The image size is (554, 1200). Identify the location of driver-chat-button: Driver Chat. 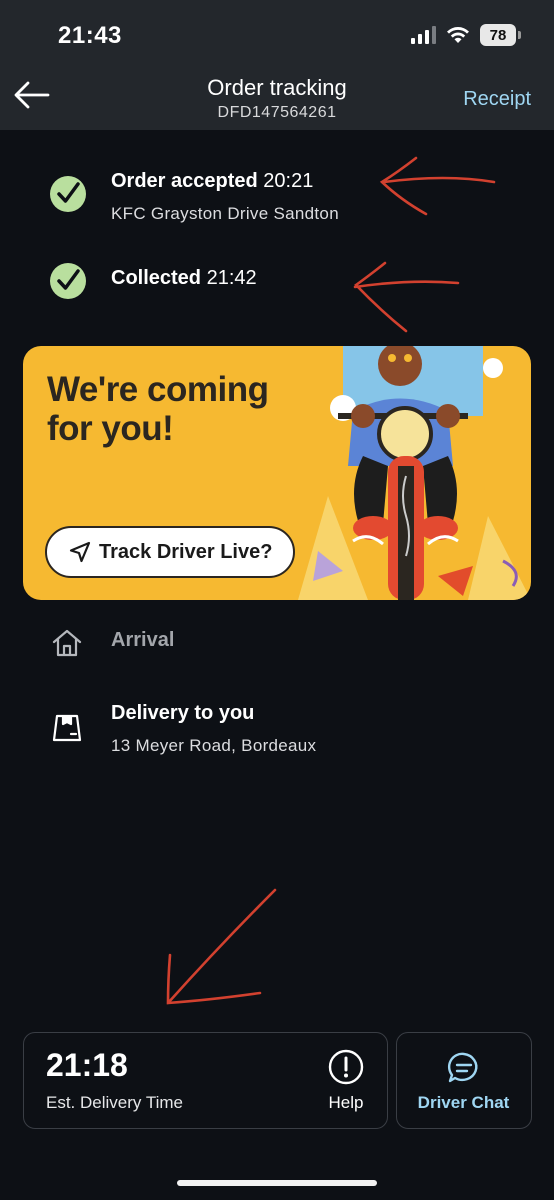
(464, 1080).